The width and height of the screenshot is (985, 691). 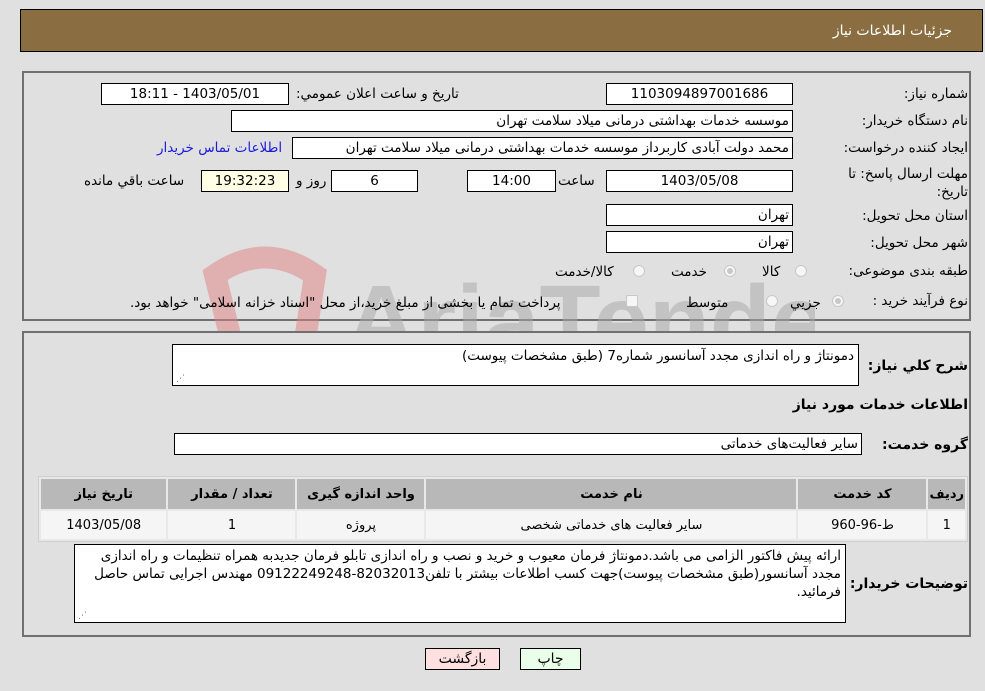 What do you see at coordinates (699, 181) in the screenshot?
I see `deadline-date-field: 1403/05/08` at bounding box center [699, 181].